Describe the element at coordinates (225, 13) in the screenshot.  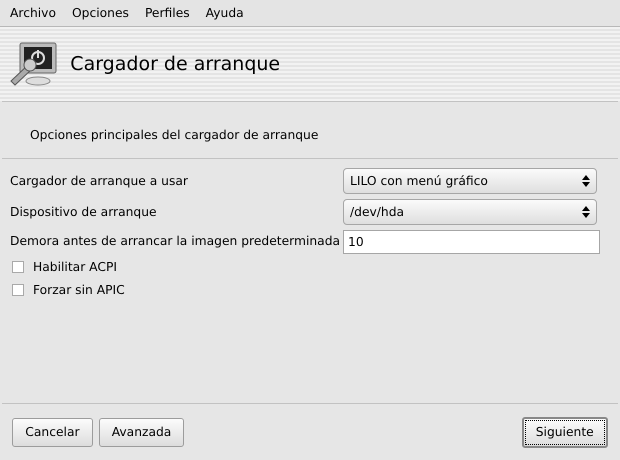
I see `menu-item: Ayuda` at that location.